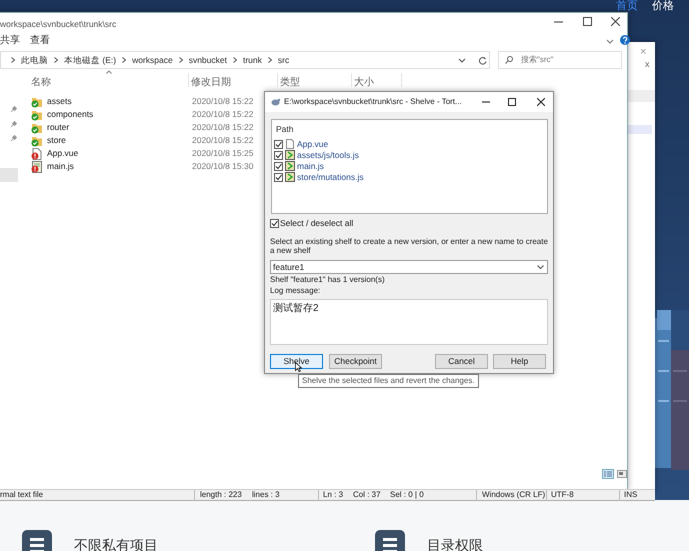 This screenshot has height=551, width=689. Describe the element at coordinates (252, 60) in the screenshot. I see `breadcrumb-item: trunk` at that location.